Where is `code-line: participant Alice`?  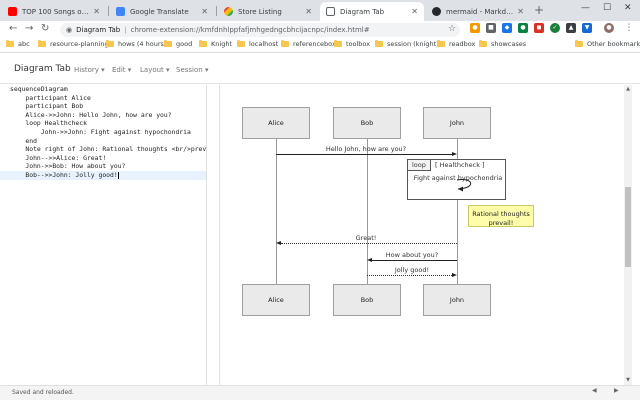
code-line: participant Alice is located at coordinates (103, 98).